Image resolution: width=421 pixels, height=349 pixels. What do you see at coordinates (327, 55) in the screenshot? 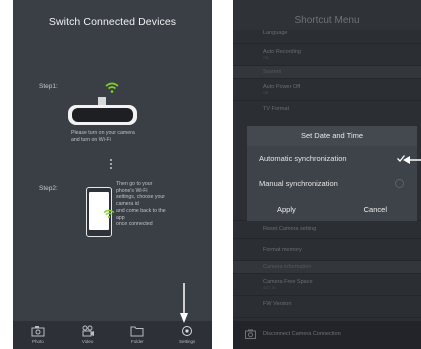
I see `menu-item: Auto Recording ON` at bounding box center [327, 55].